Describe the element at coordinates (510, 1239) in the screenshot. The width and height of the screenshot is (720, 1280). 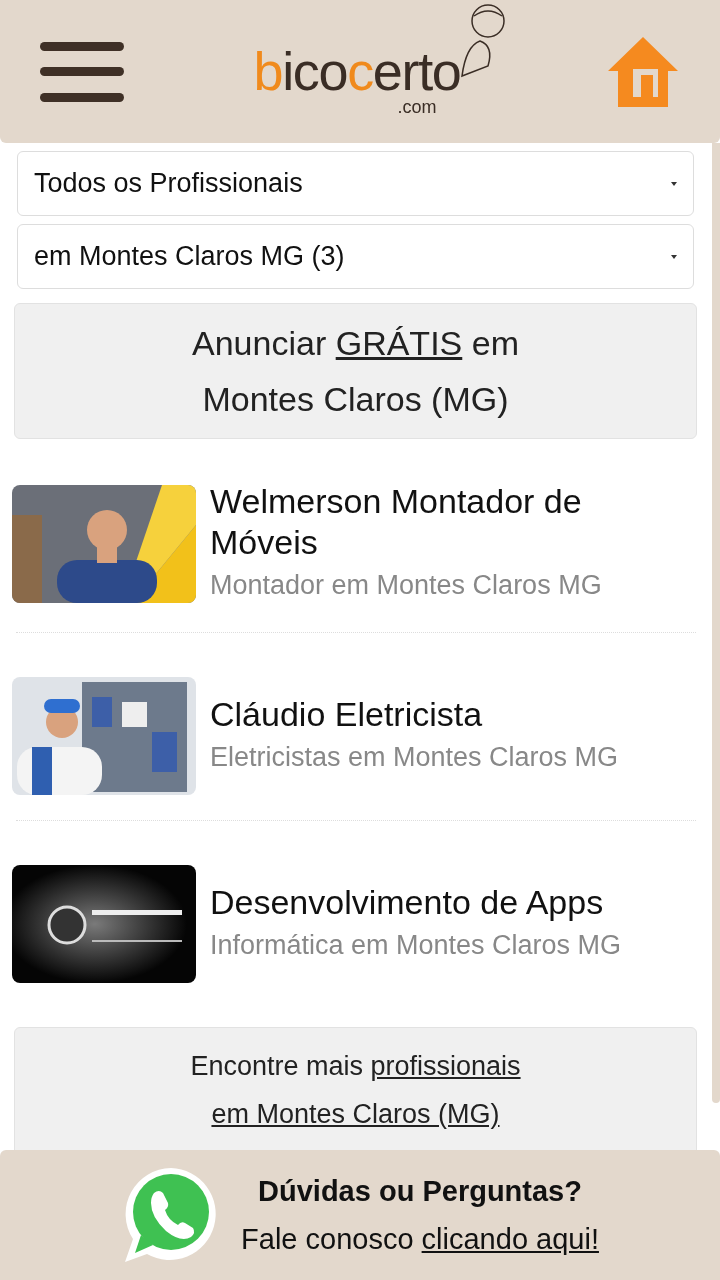
I see `contact-link: clicando aqui!` at that location.